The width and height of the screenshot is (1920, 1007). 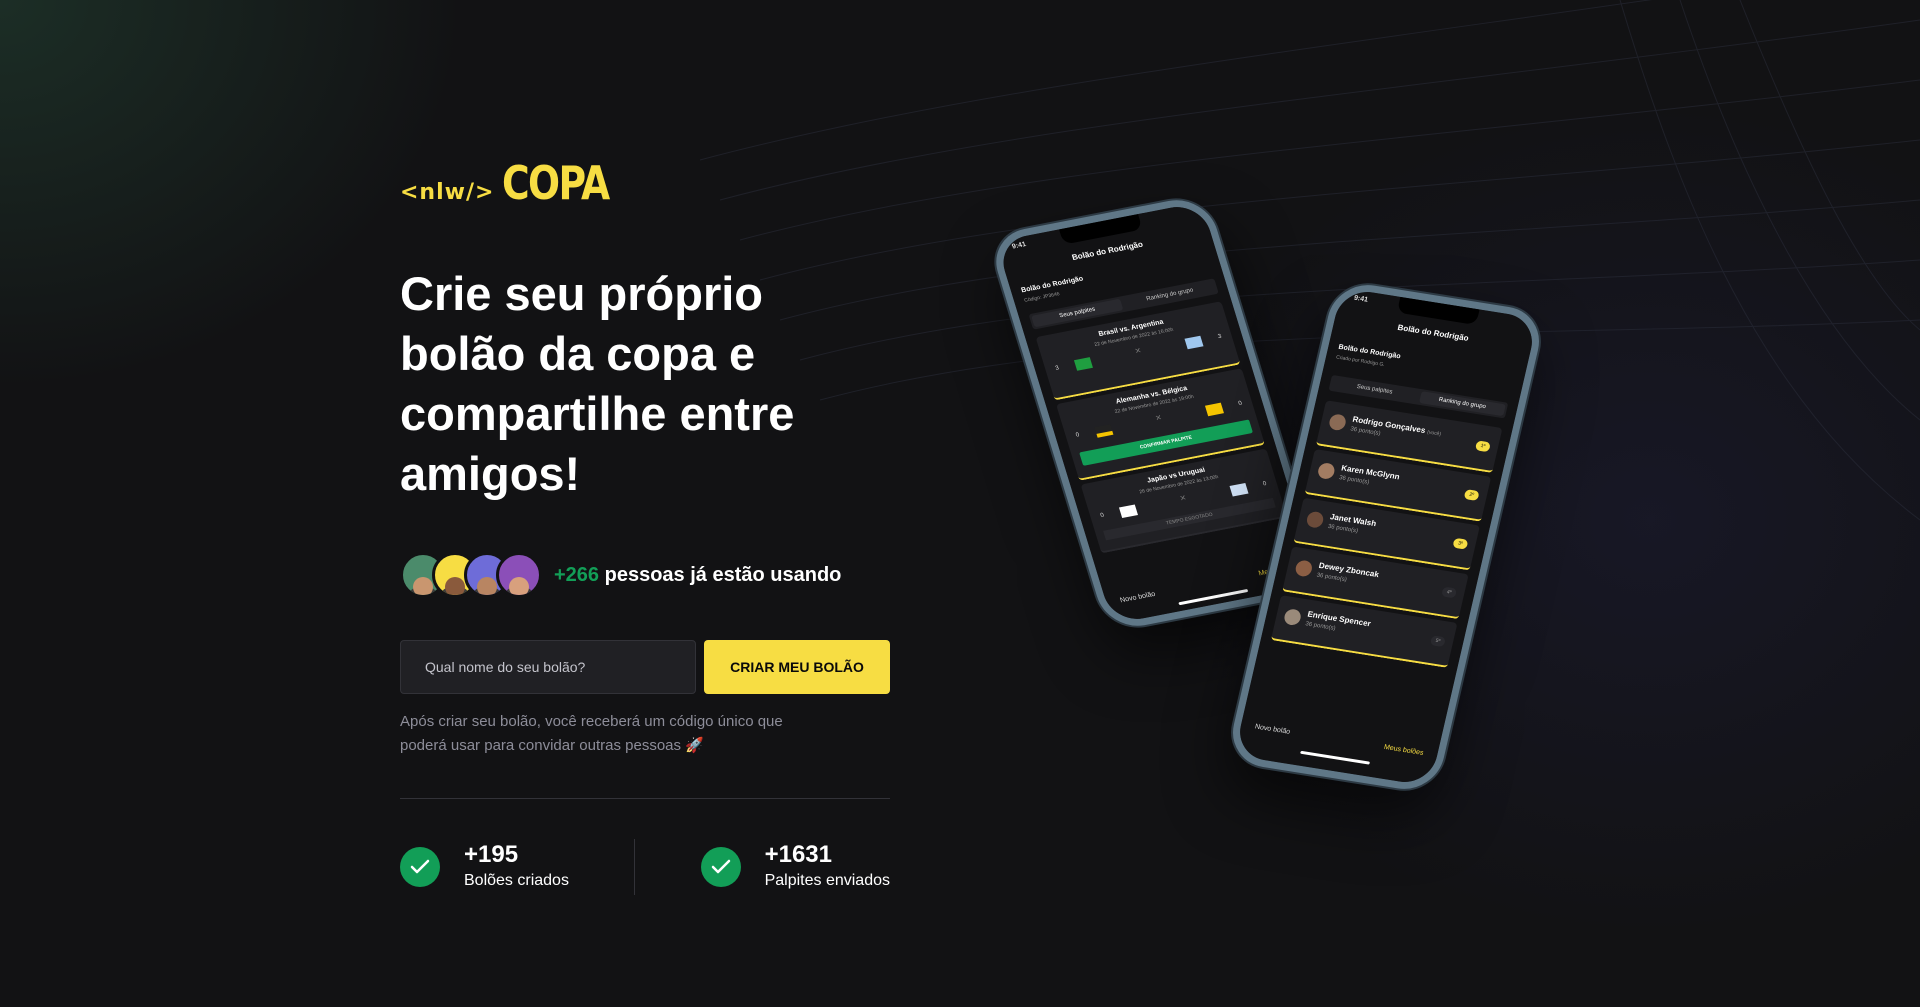 What do you see at coordinates (548, 667) in the screenshot?
I see `pool-name-input` at bounding box center [548, 667].